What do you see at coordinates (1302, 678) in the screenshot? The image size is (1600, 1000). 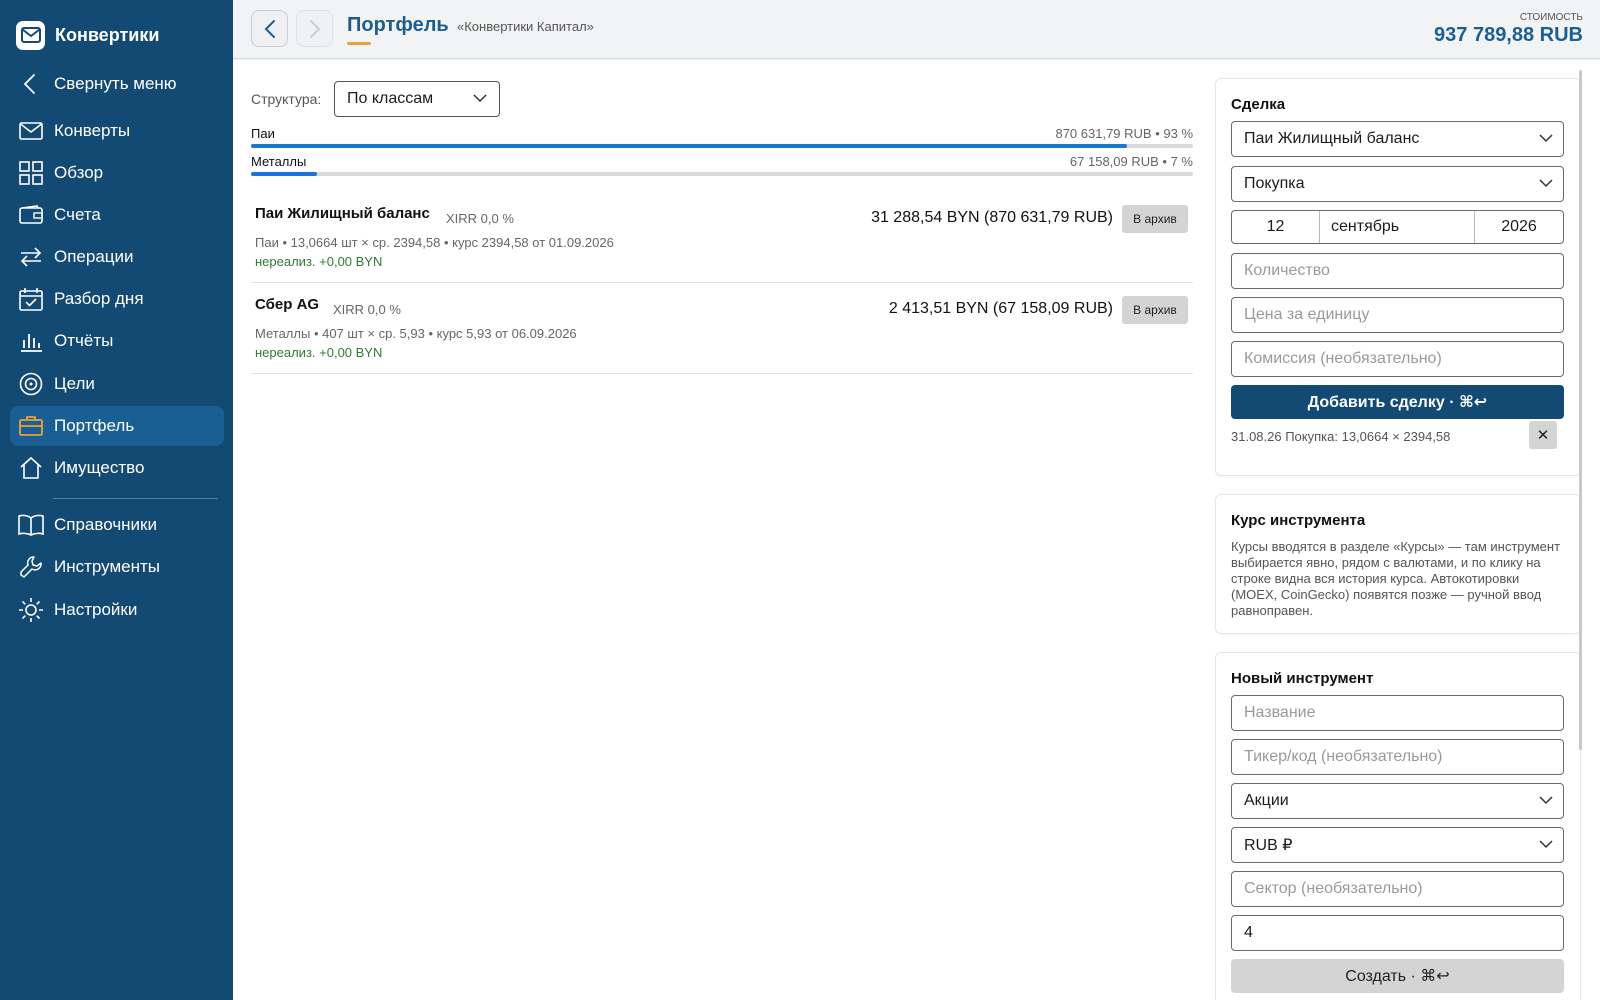 I see `new-instrument-title: Новый инструмент` at bounding box center [1302, 678].